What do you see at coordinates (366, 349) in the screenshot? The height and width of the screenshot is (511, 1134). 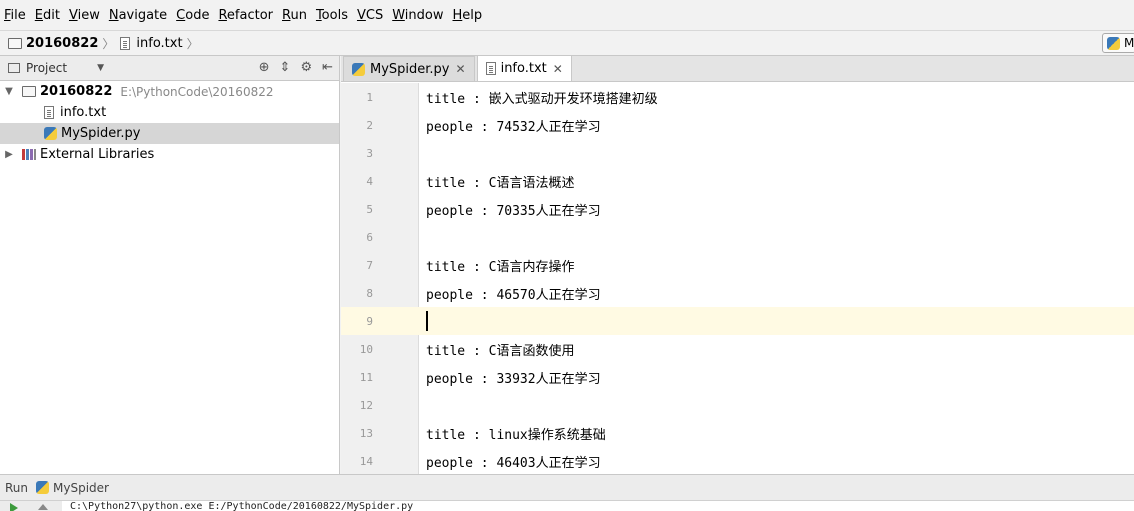 I see `line-number: 10` at bounding box center [366, 349].